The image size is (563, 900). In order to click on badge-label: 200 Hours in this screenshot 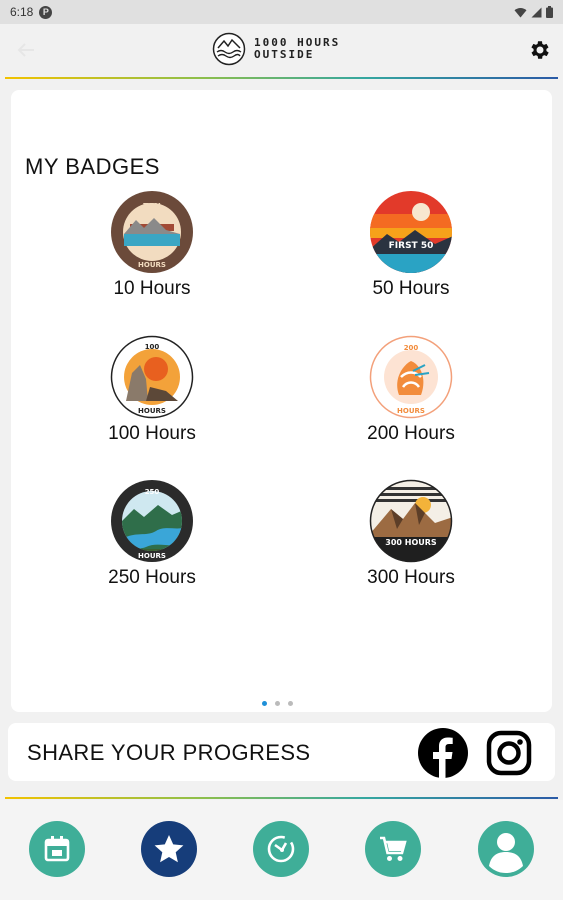, I will do `click(411, 433)`.